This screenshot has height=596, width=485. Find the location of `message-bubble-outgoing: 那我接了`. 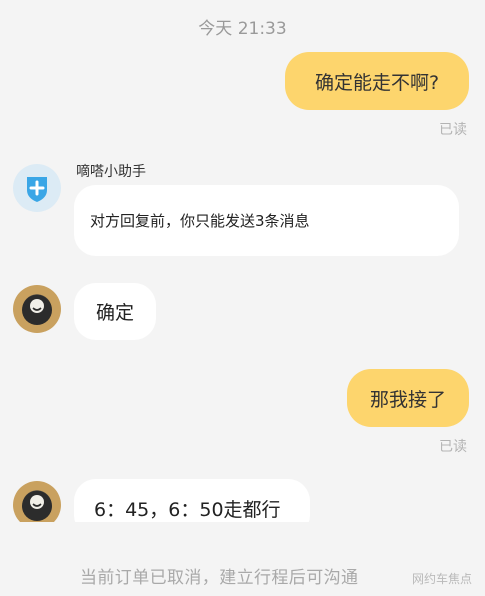

message-bubble-outgoing: 那我接了 is located at coordinates (408, 398).